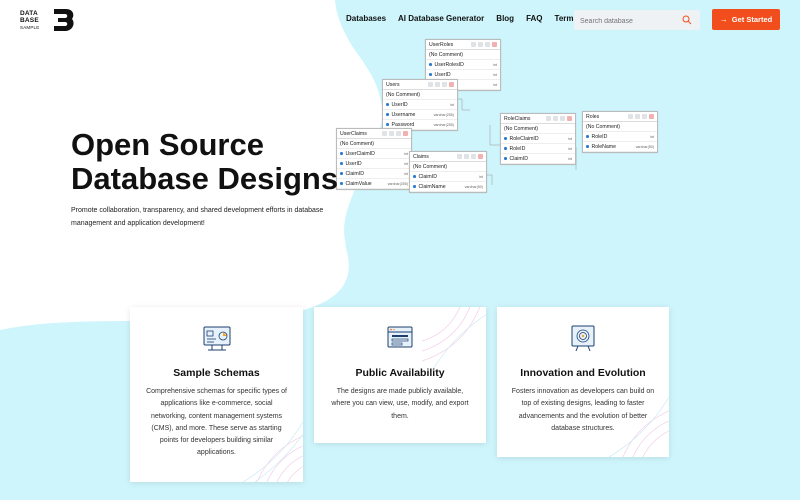 The width and height of the screenshot is (800, 500). What do you see at coordinates (366, 18) in the screenshot?
I see `nav-databases: Databases` at bounding box center [366, 18].